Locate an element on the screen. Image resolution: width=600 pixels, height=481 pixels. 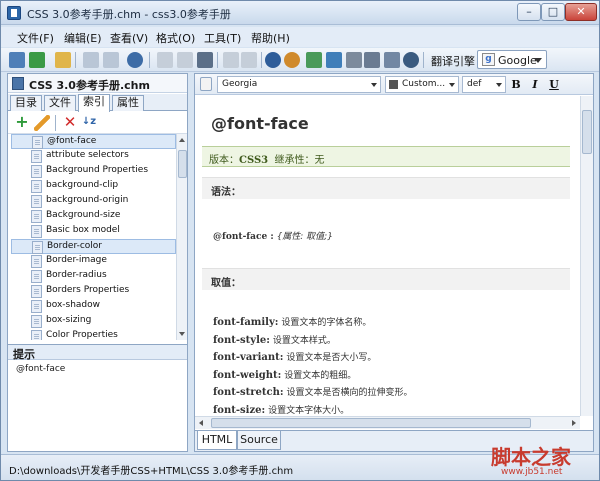
index-list-item: Borders Properties is located at coordinates (93, 291).